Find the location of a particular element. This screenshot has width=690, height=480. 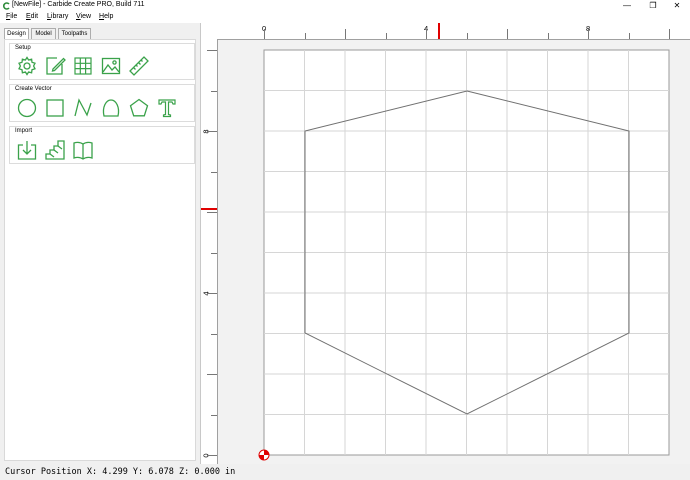

library-button is located at coordinates (83, 150).